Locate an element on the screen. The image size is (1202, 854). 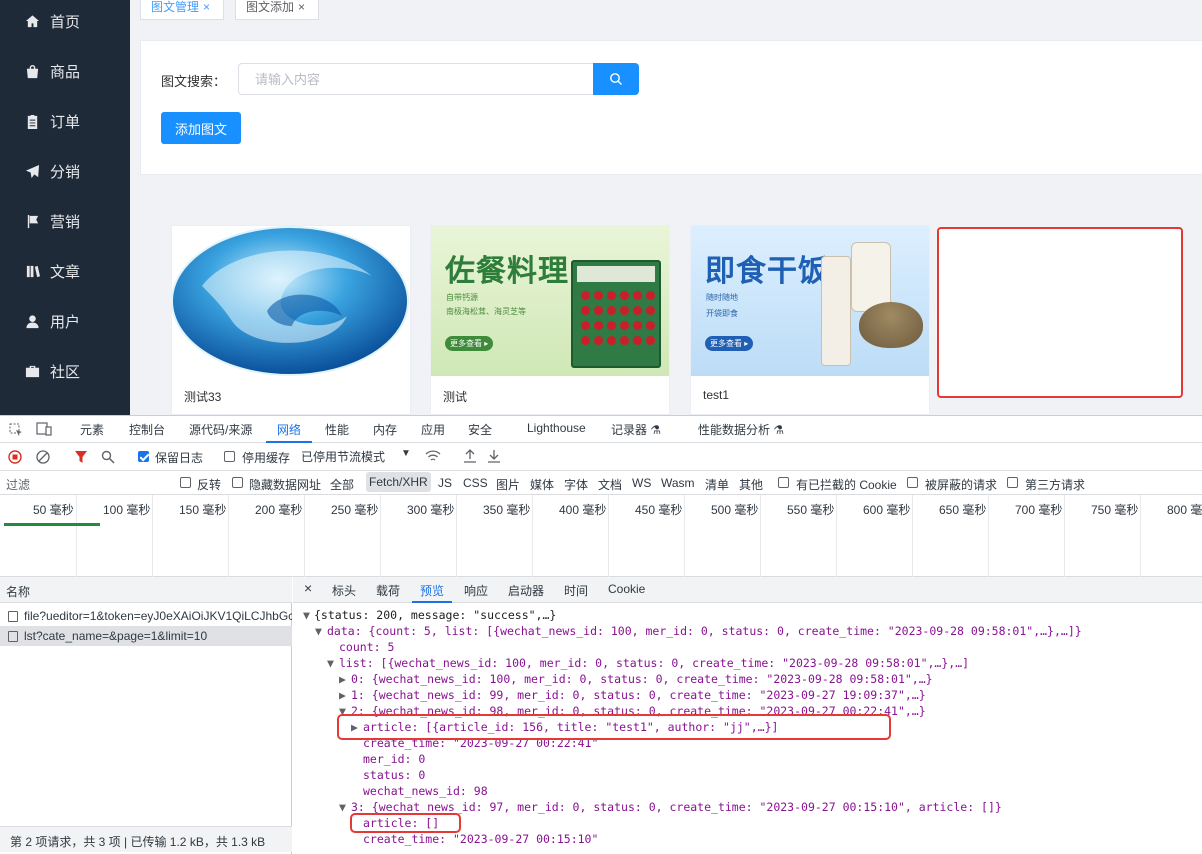
sidebar-item-label: 订单 is located at coordinates (65, 122).